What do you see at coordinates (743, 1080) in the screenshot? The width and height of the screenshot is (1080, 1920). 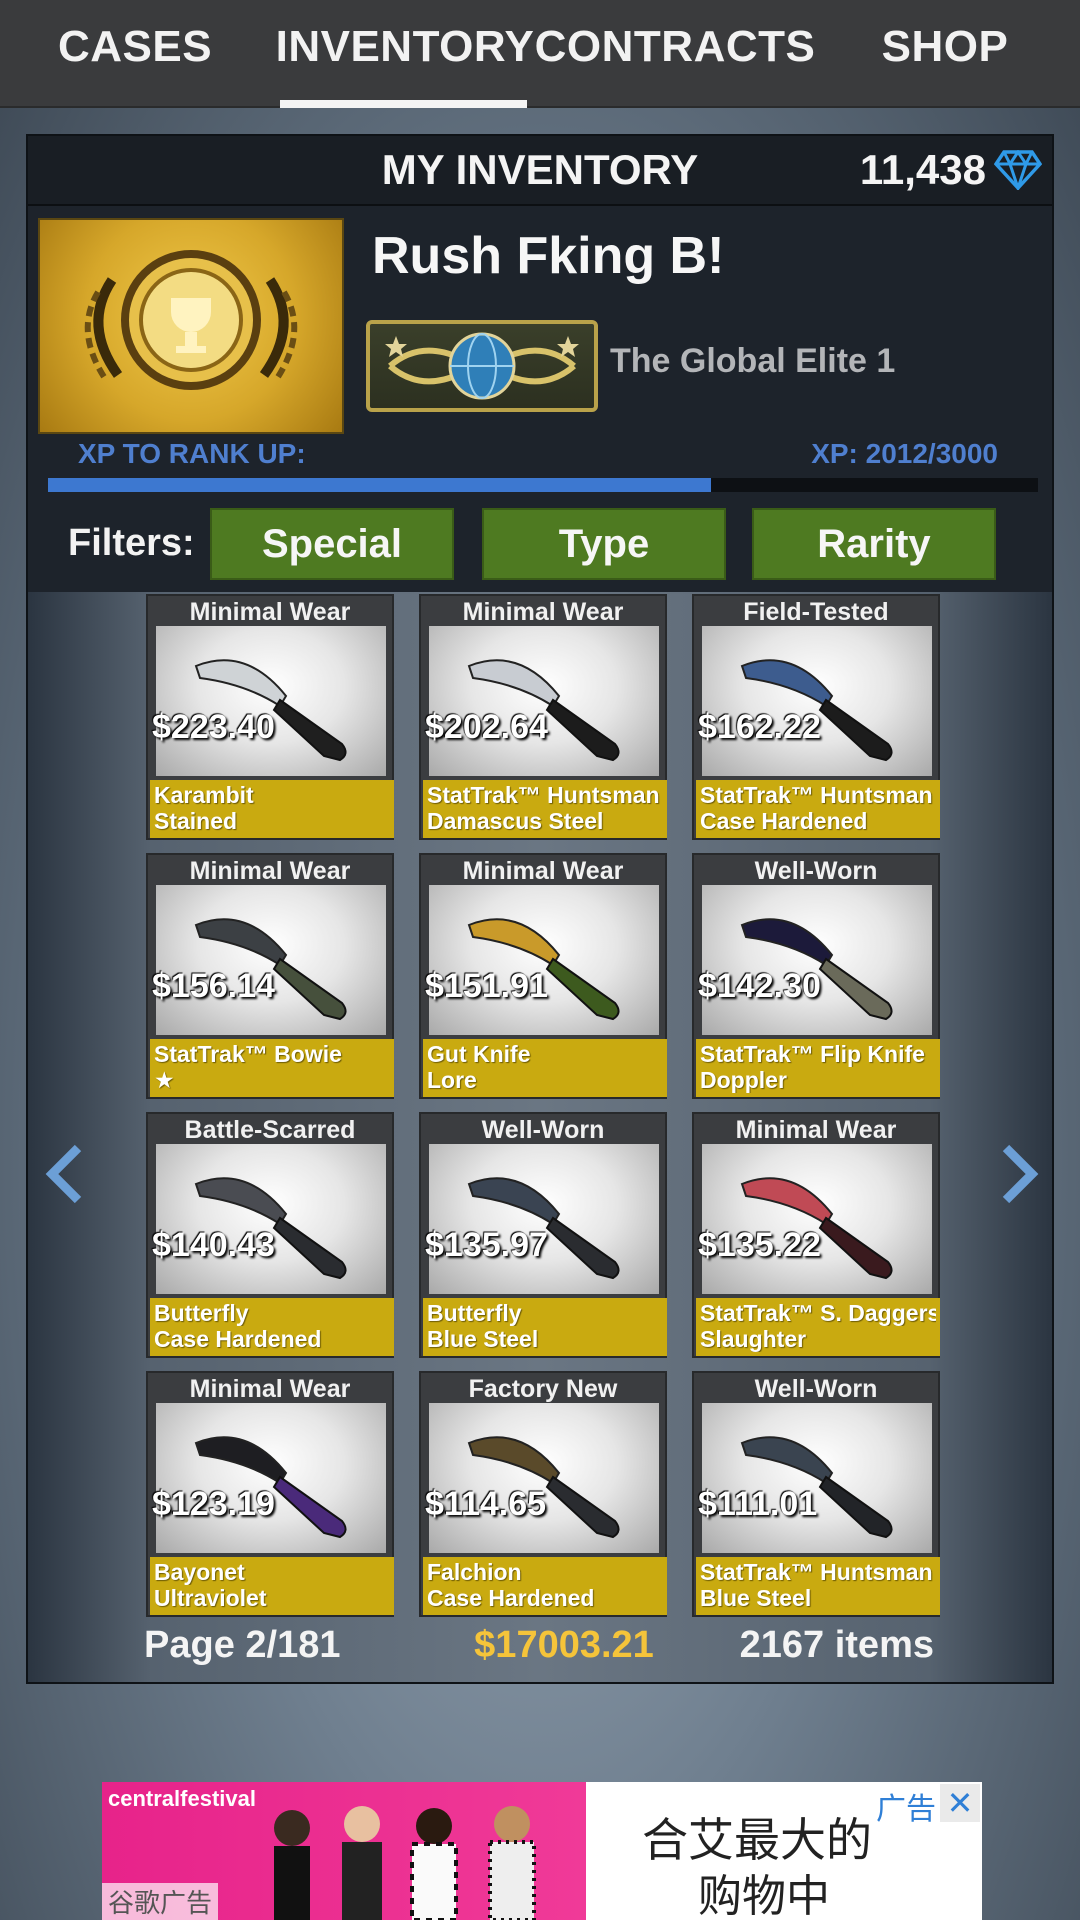 I see `item-name-line2: Doppler` at bounding box center [743, 1080].